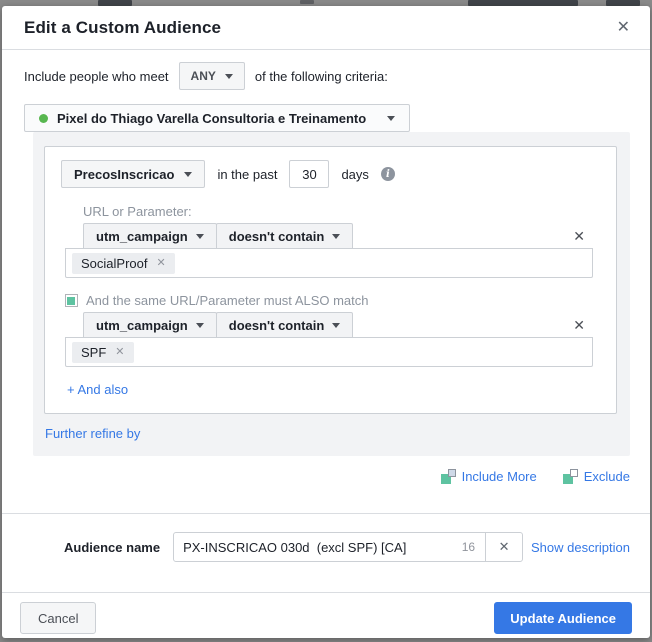 Image resolution: width=652 pixels, height=642 pixels. I want to click on include-prefix-text: Include people who meet, so click(96, 76).